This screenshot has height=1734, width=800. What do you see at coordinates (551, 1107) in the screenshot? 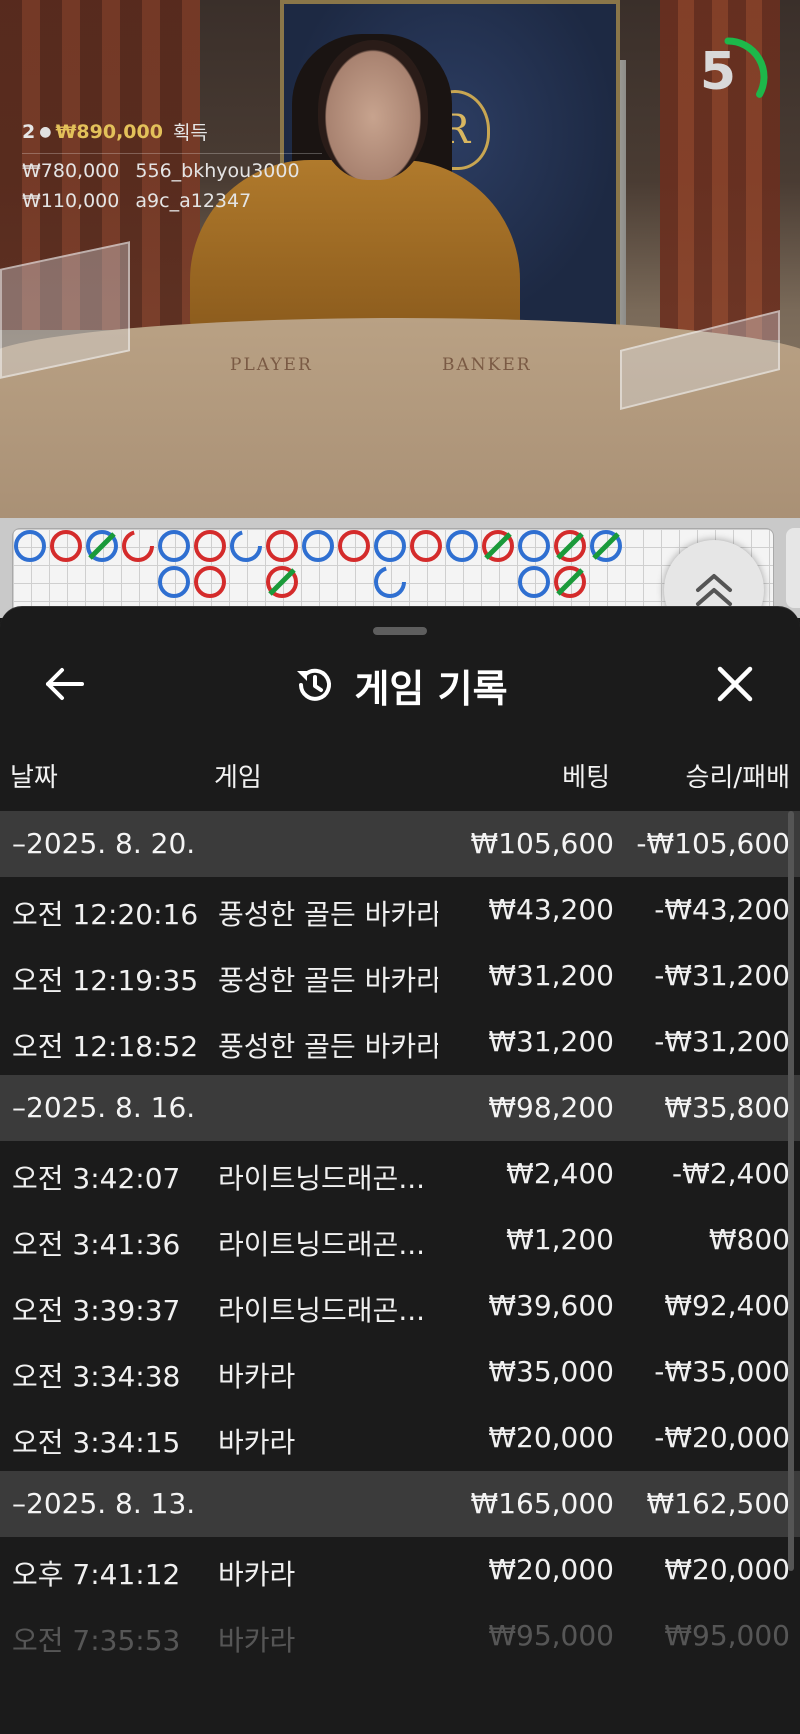
I see `group-bet-total: ₩98,200` at bounding box center [551, 1107].